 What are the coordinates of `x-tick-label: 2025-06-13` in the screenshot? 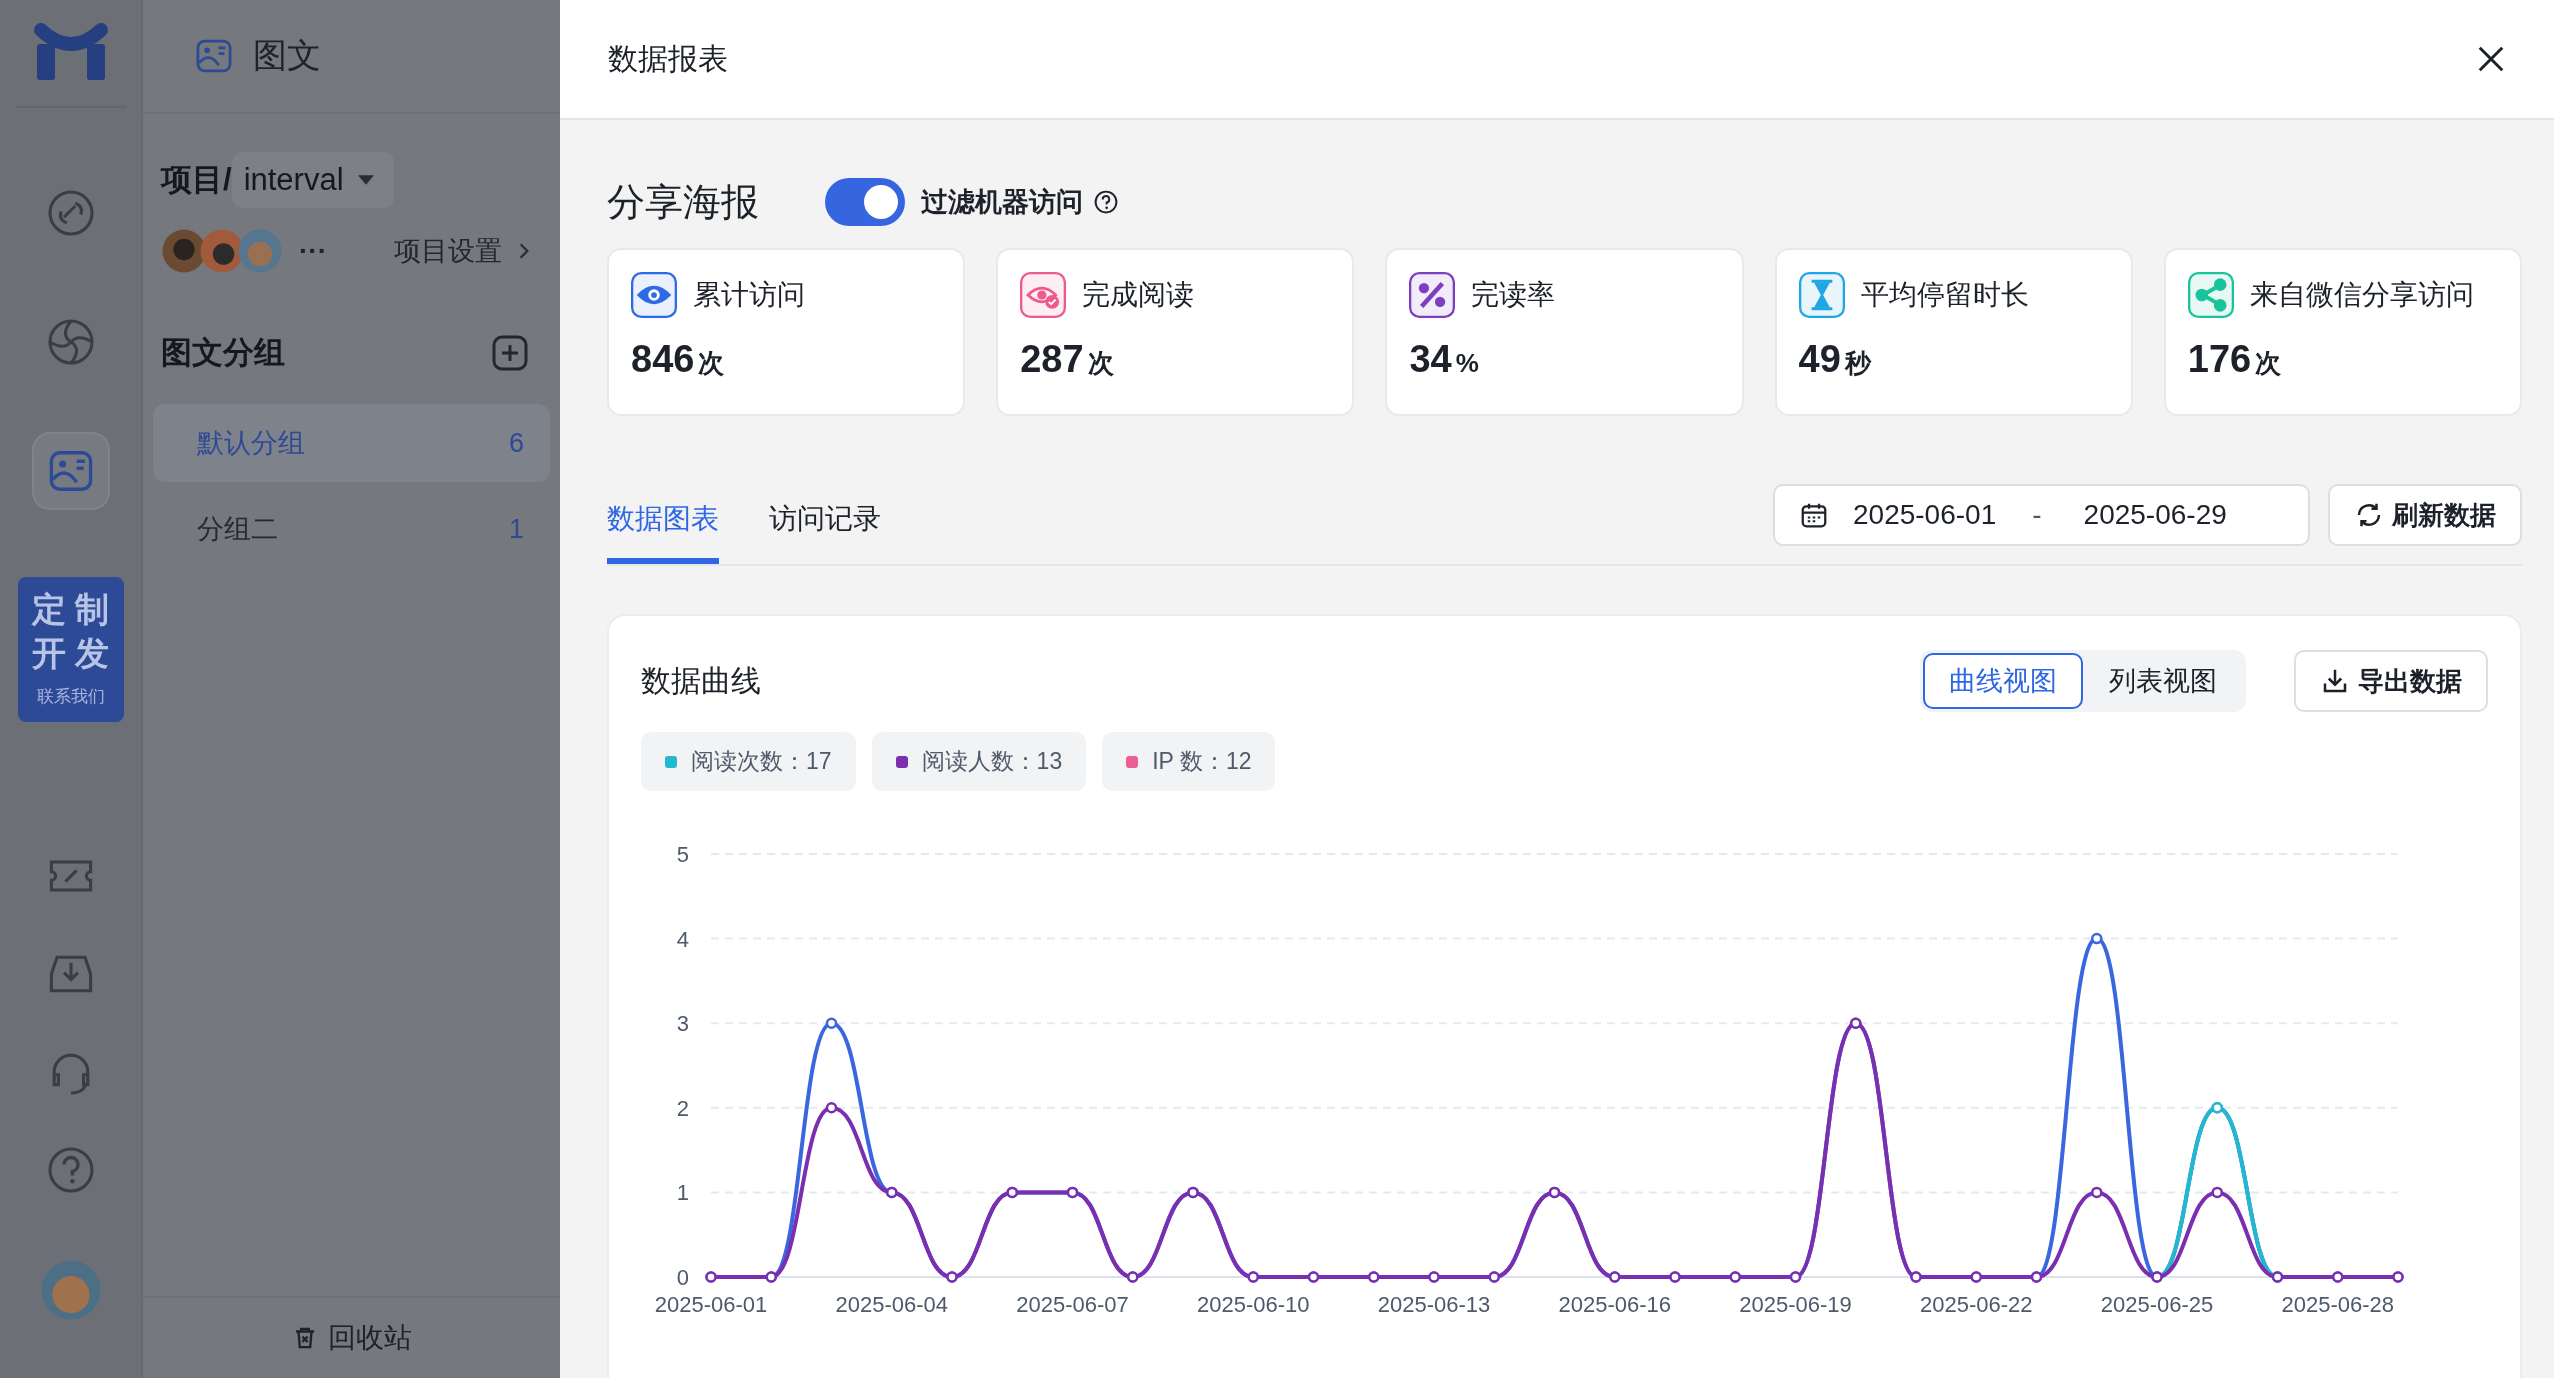 It's located at (1434, 1304).